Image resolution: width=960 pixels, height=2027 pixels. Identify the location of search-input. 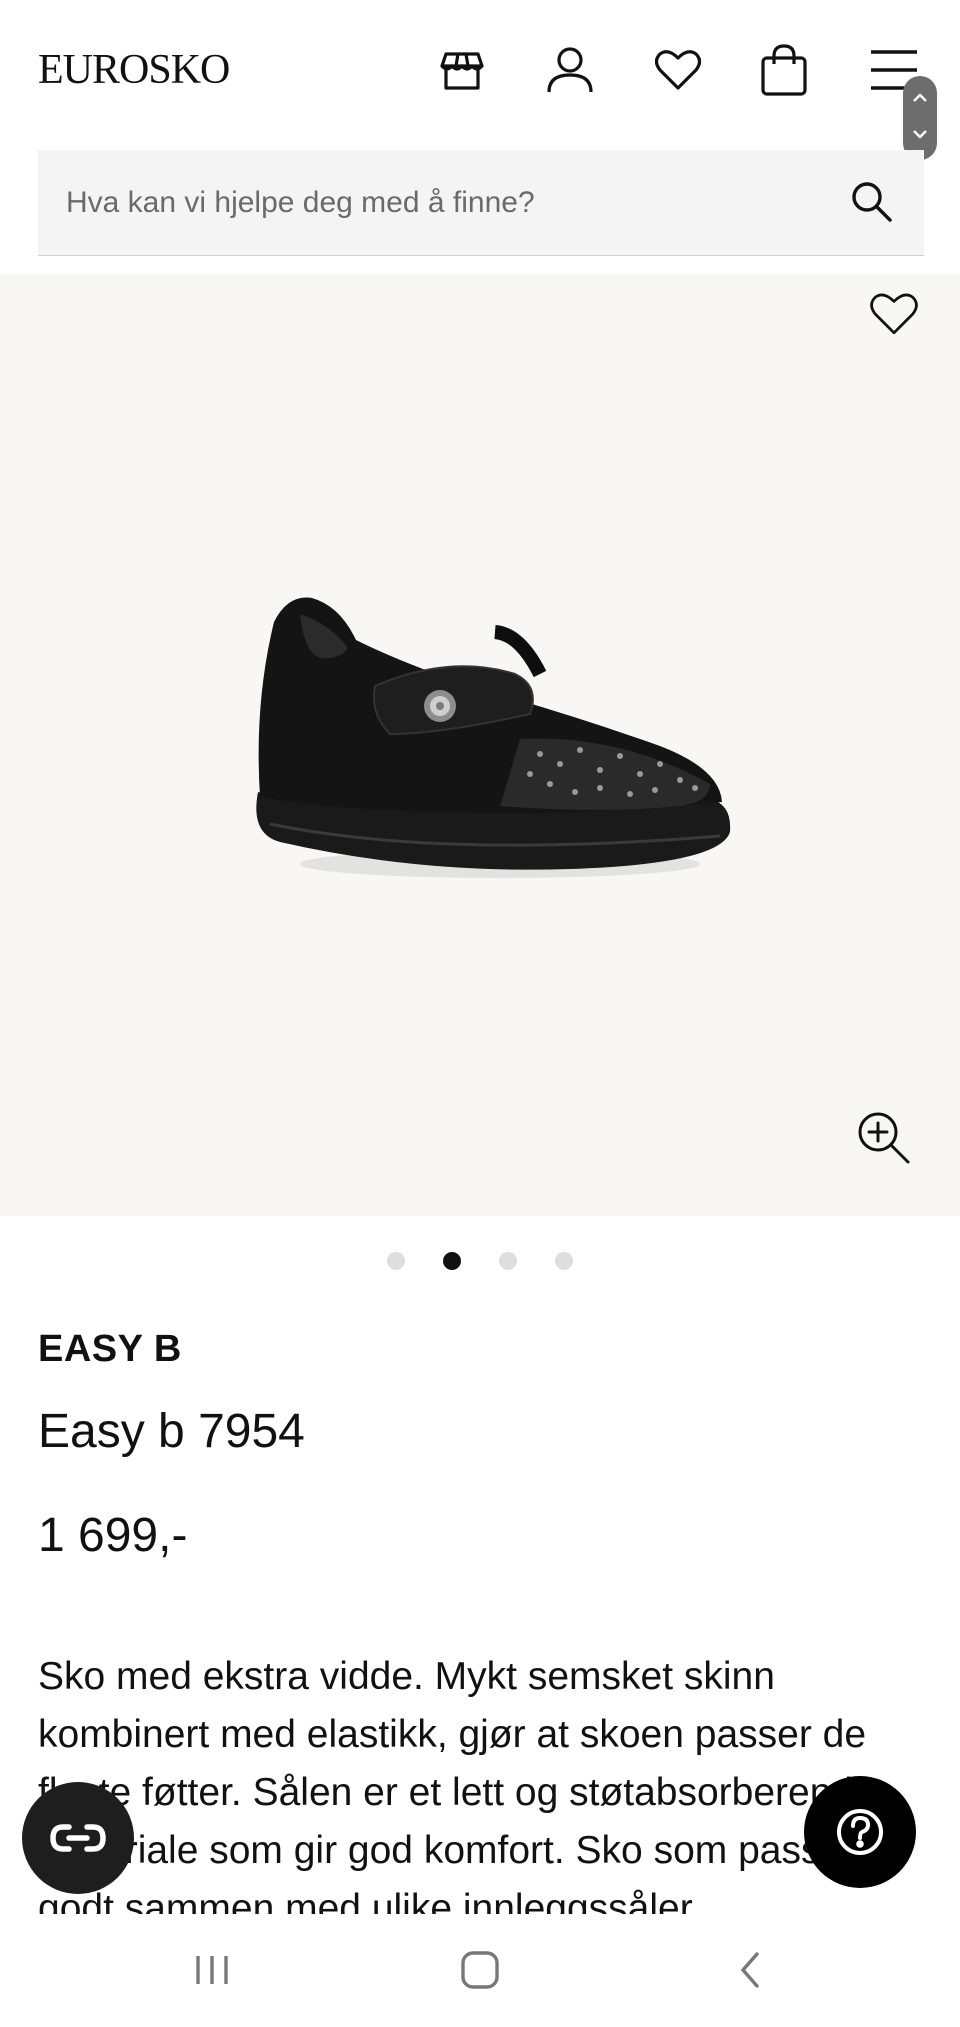
(446, 203).